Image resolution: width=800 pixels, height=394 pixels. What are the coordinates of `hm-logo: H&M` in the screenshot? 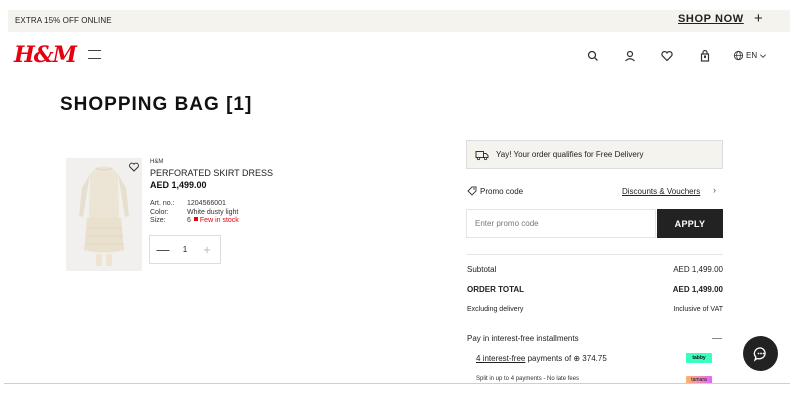 It's located at (45, 55).